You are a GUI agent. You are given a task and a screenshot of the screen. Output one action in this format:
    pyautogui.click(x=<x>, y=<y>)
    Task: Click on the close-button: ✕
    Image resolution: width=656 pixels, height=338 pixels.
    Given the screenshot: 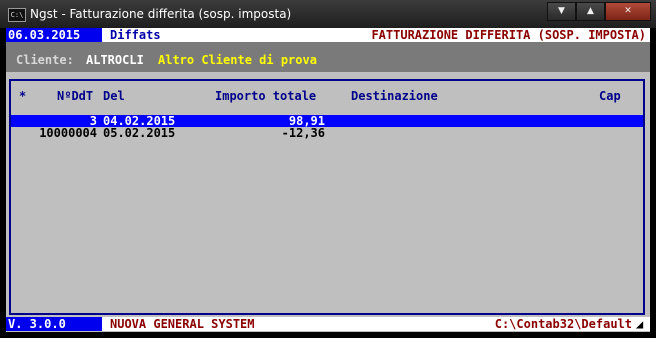 What is the action you would take?
    pyautogui.click(x=628, y=11)
    